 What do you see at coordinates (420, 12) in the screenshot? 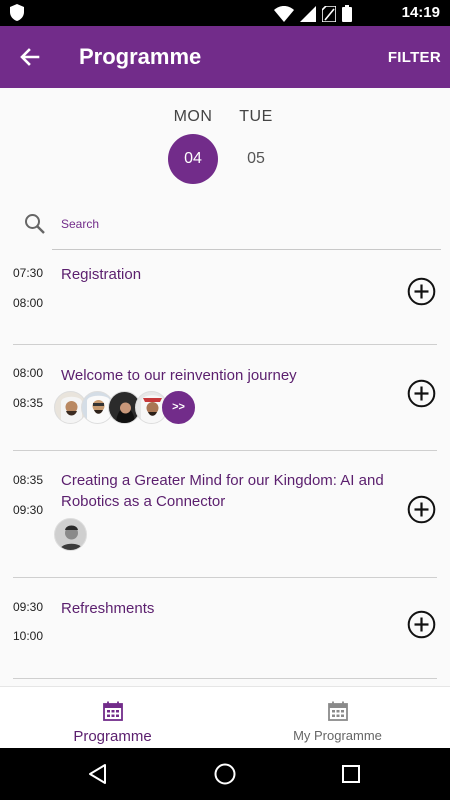
I see `status-time: 14:19` at bounding box center [420, 12].